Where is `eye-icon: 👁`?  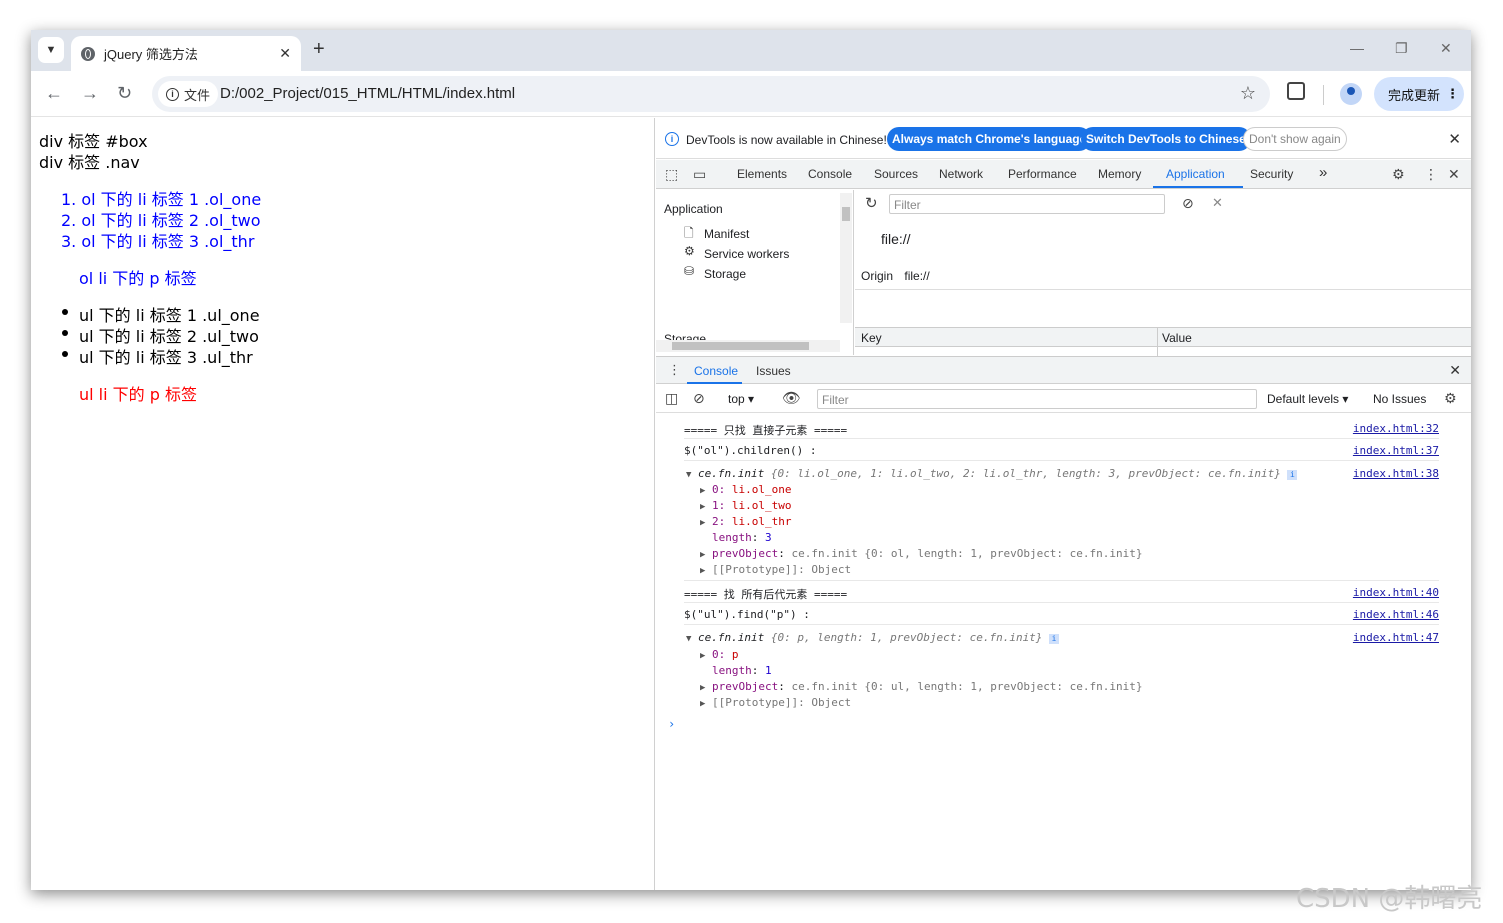
eye-icon: 👁 is located at coordinates (791, 398).